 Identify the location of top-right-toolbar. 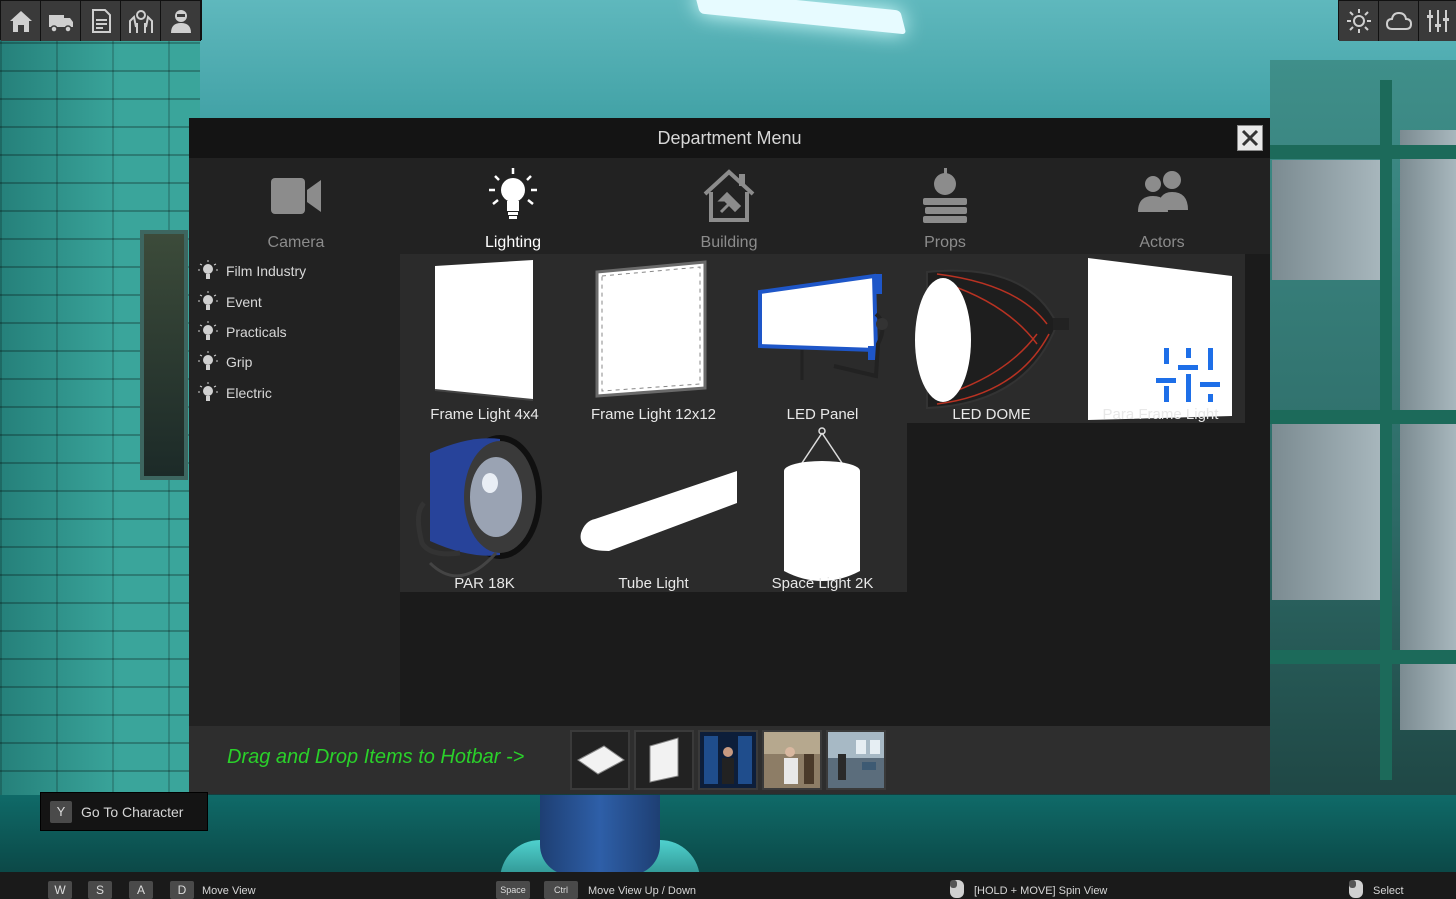
(1397, 20).